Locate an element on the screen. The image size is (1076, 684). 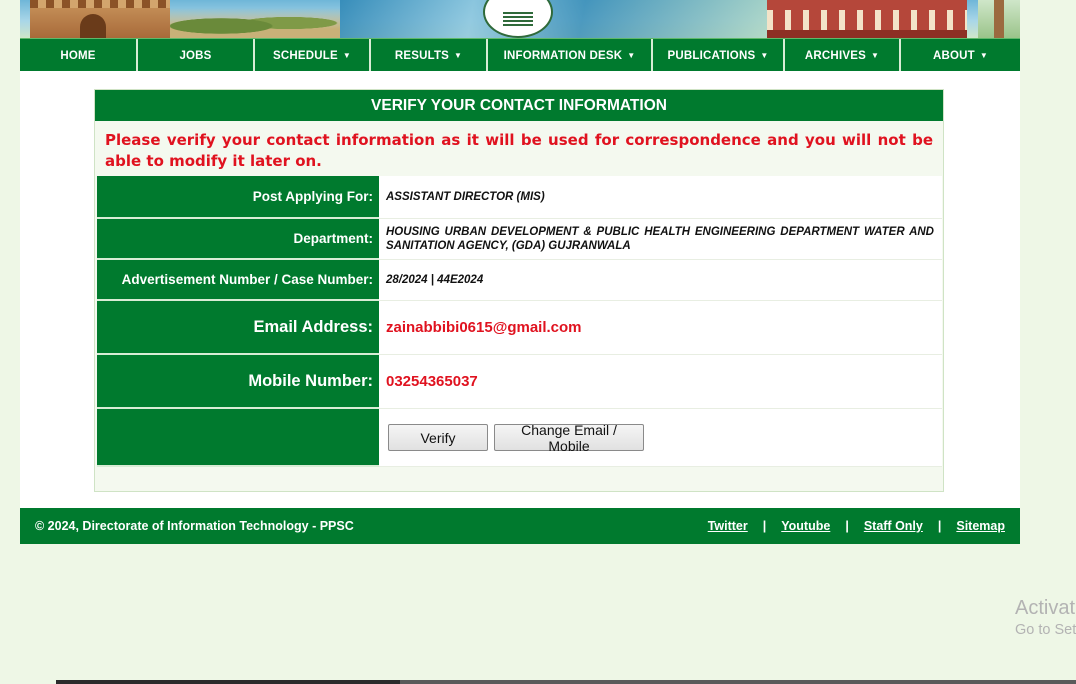
landscape-image is located at coordinates (255, 23).